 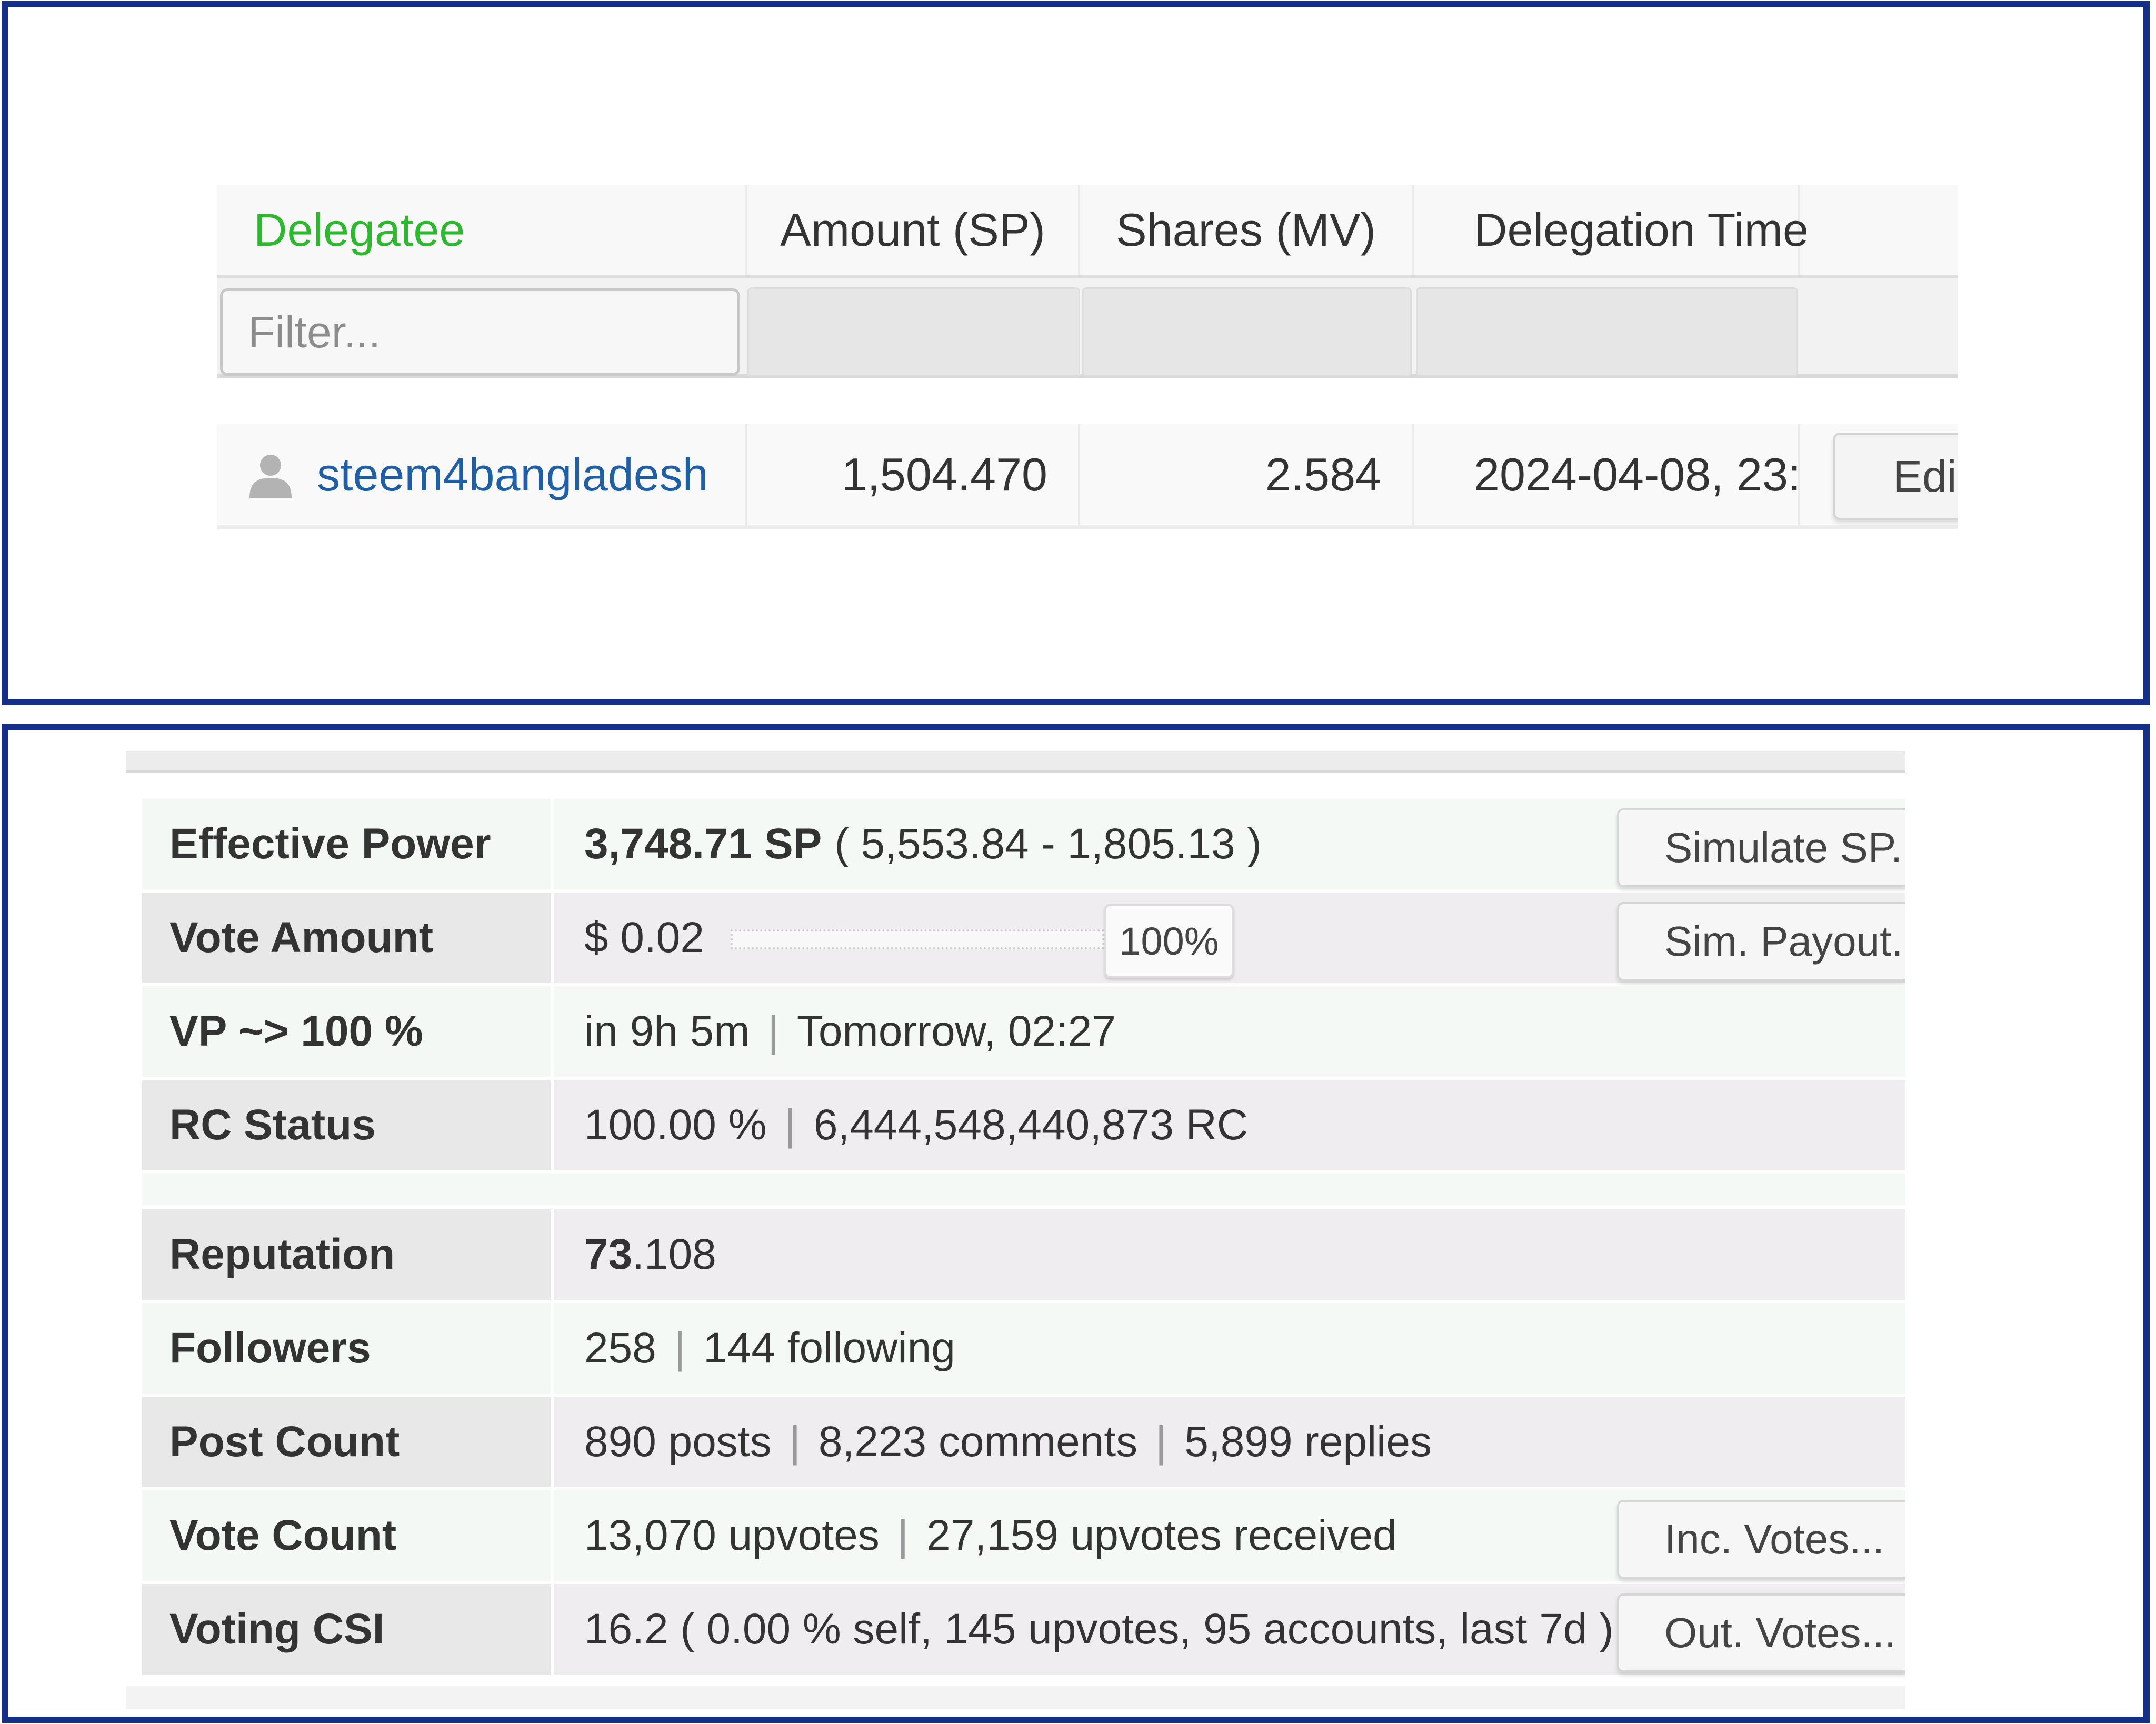 I want to click on post-count-label: Post Count, so click(x=348, y=1442).